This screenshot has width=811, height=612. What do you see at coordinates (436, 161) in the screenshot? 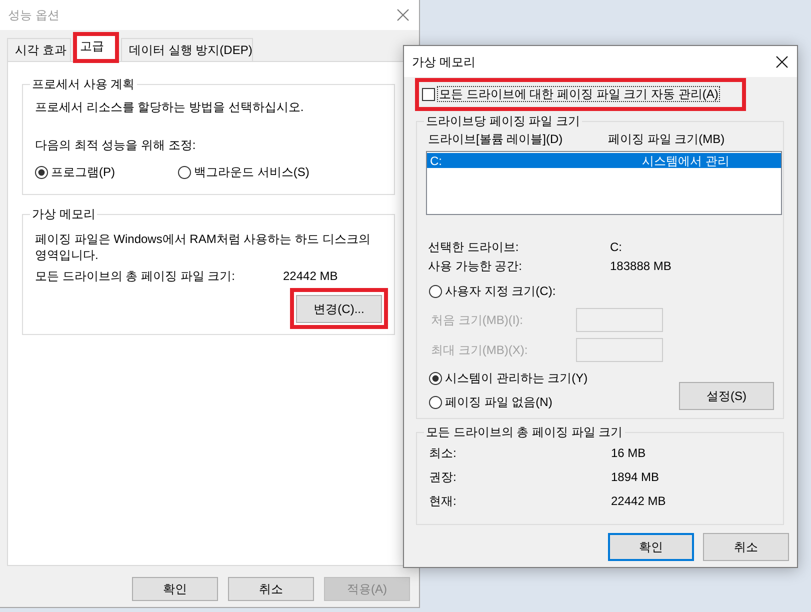
I see `list-cell-text: C:` at bounding box center [436, 161].